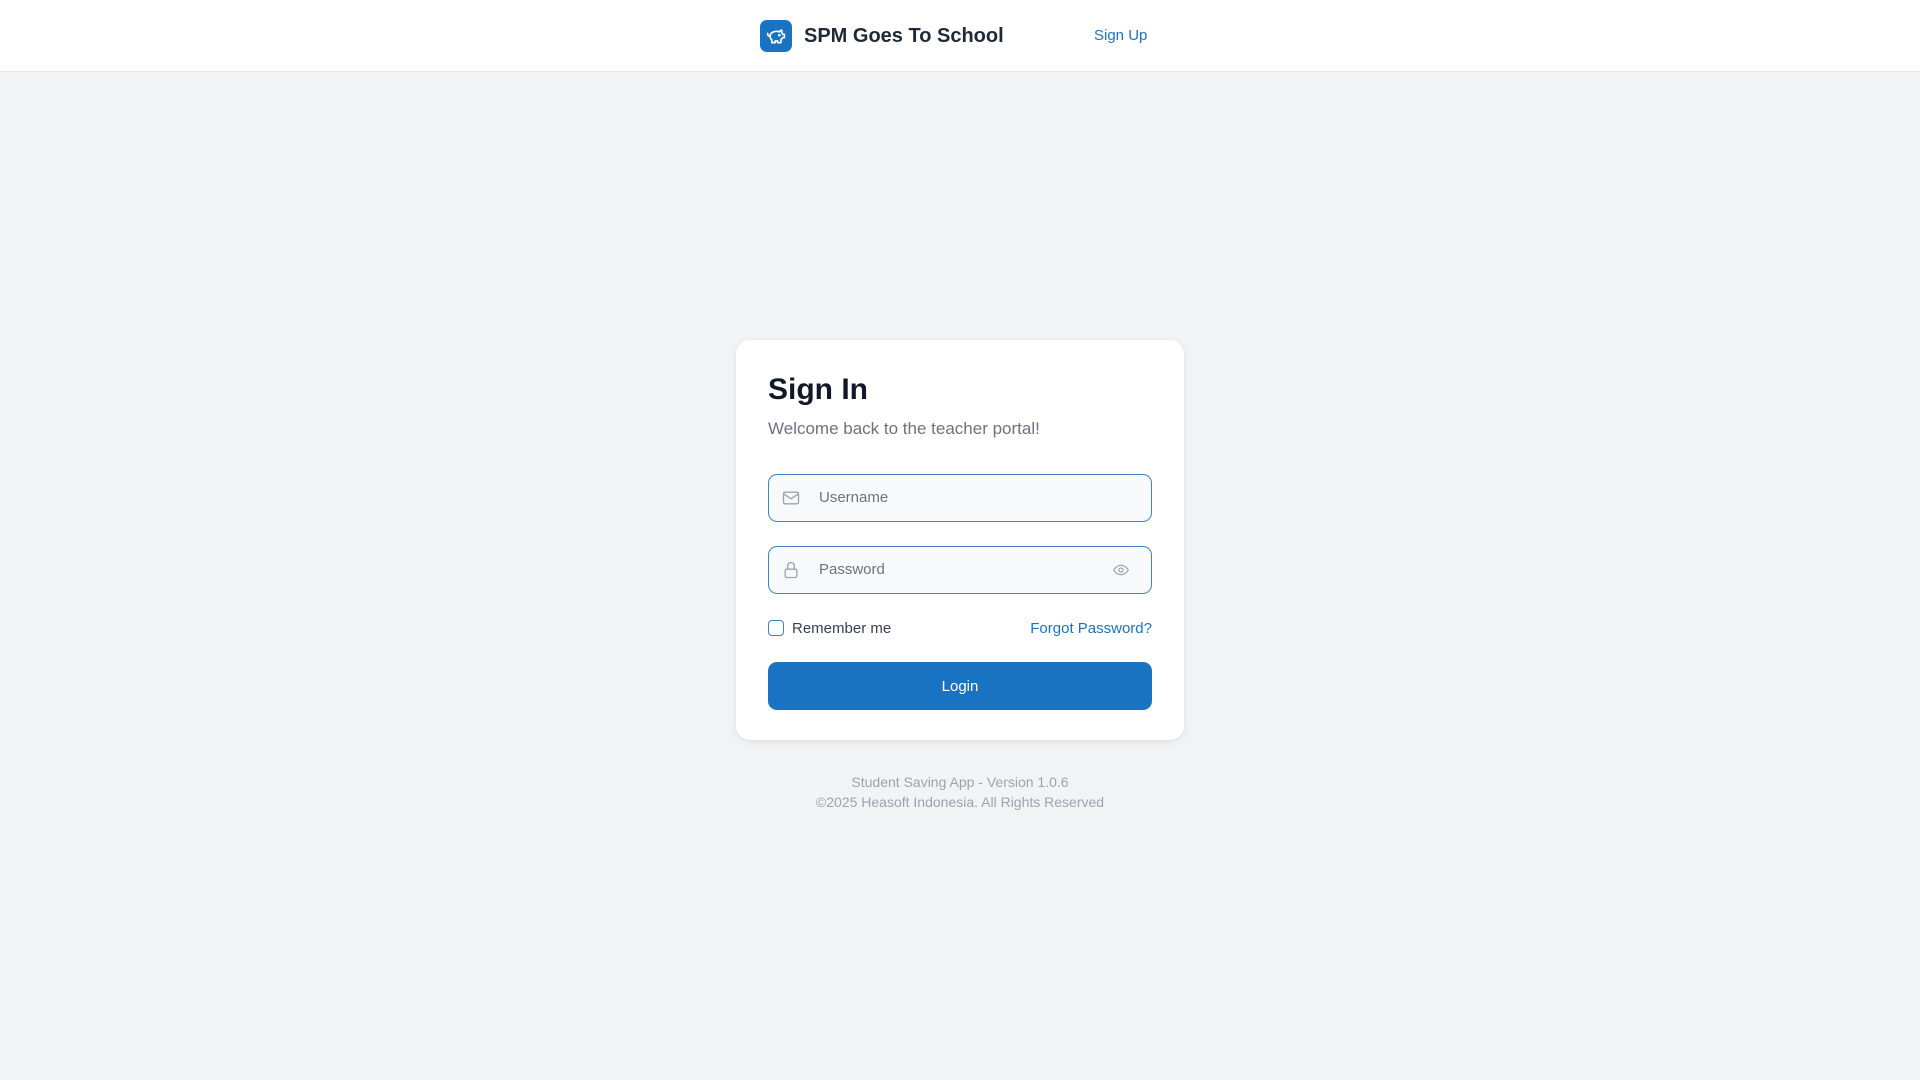 Image resolution: width=1920 pixels, height=1080 pixels. I want to click on remember-me-label: Remember me, so click(842, 628).